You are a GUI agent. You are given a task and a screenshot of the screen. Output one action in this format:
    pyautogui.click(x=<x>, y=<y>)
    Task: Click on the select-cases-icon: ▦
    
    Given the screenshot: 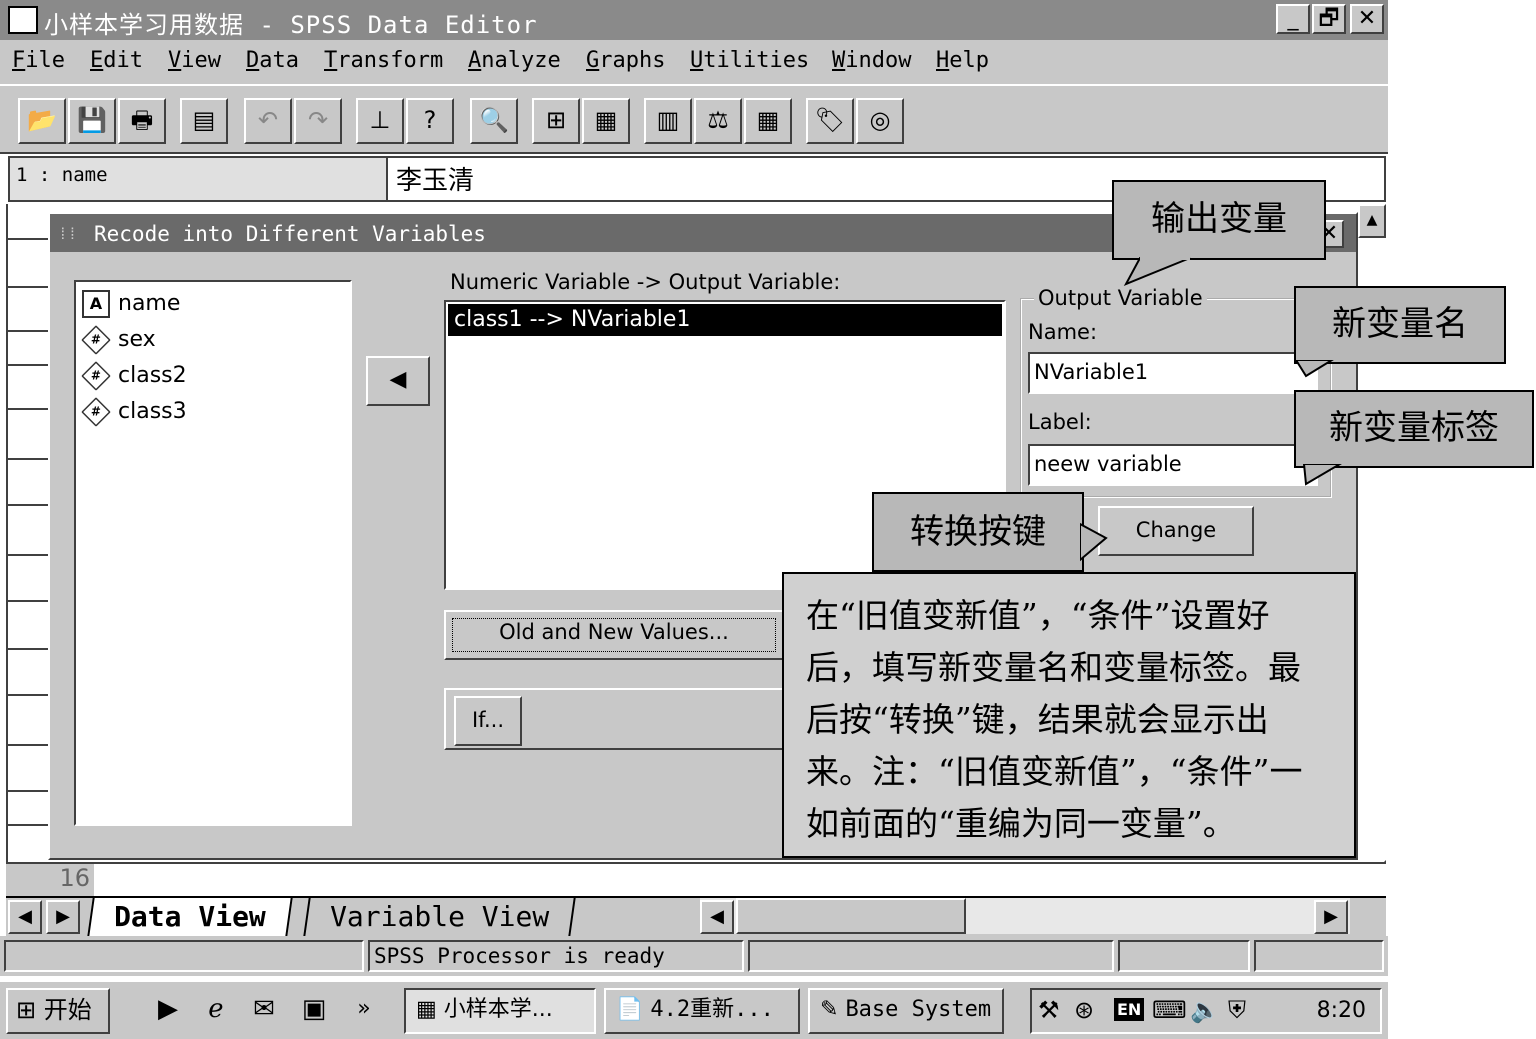 What is the action you would take?
    pyautogui.click(x=768, y=121)
    